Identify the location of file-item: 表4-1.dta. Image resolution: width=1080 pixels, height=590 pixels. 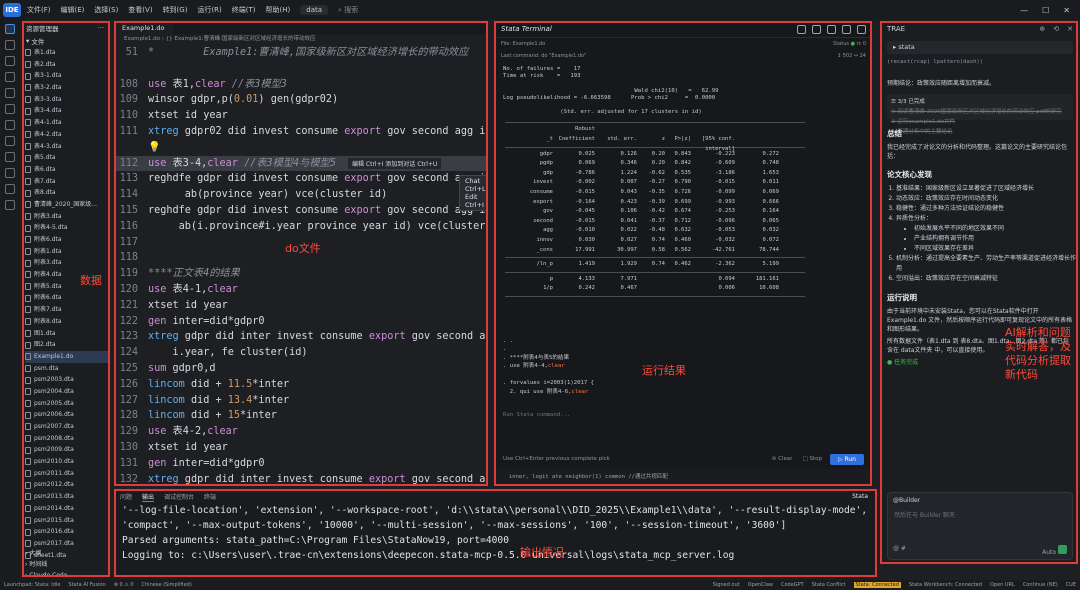
(67, 123).